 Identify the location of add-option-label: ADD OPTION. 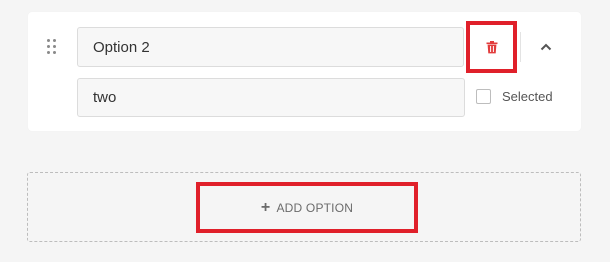
(315, 207).